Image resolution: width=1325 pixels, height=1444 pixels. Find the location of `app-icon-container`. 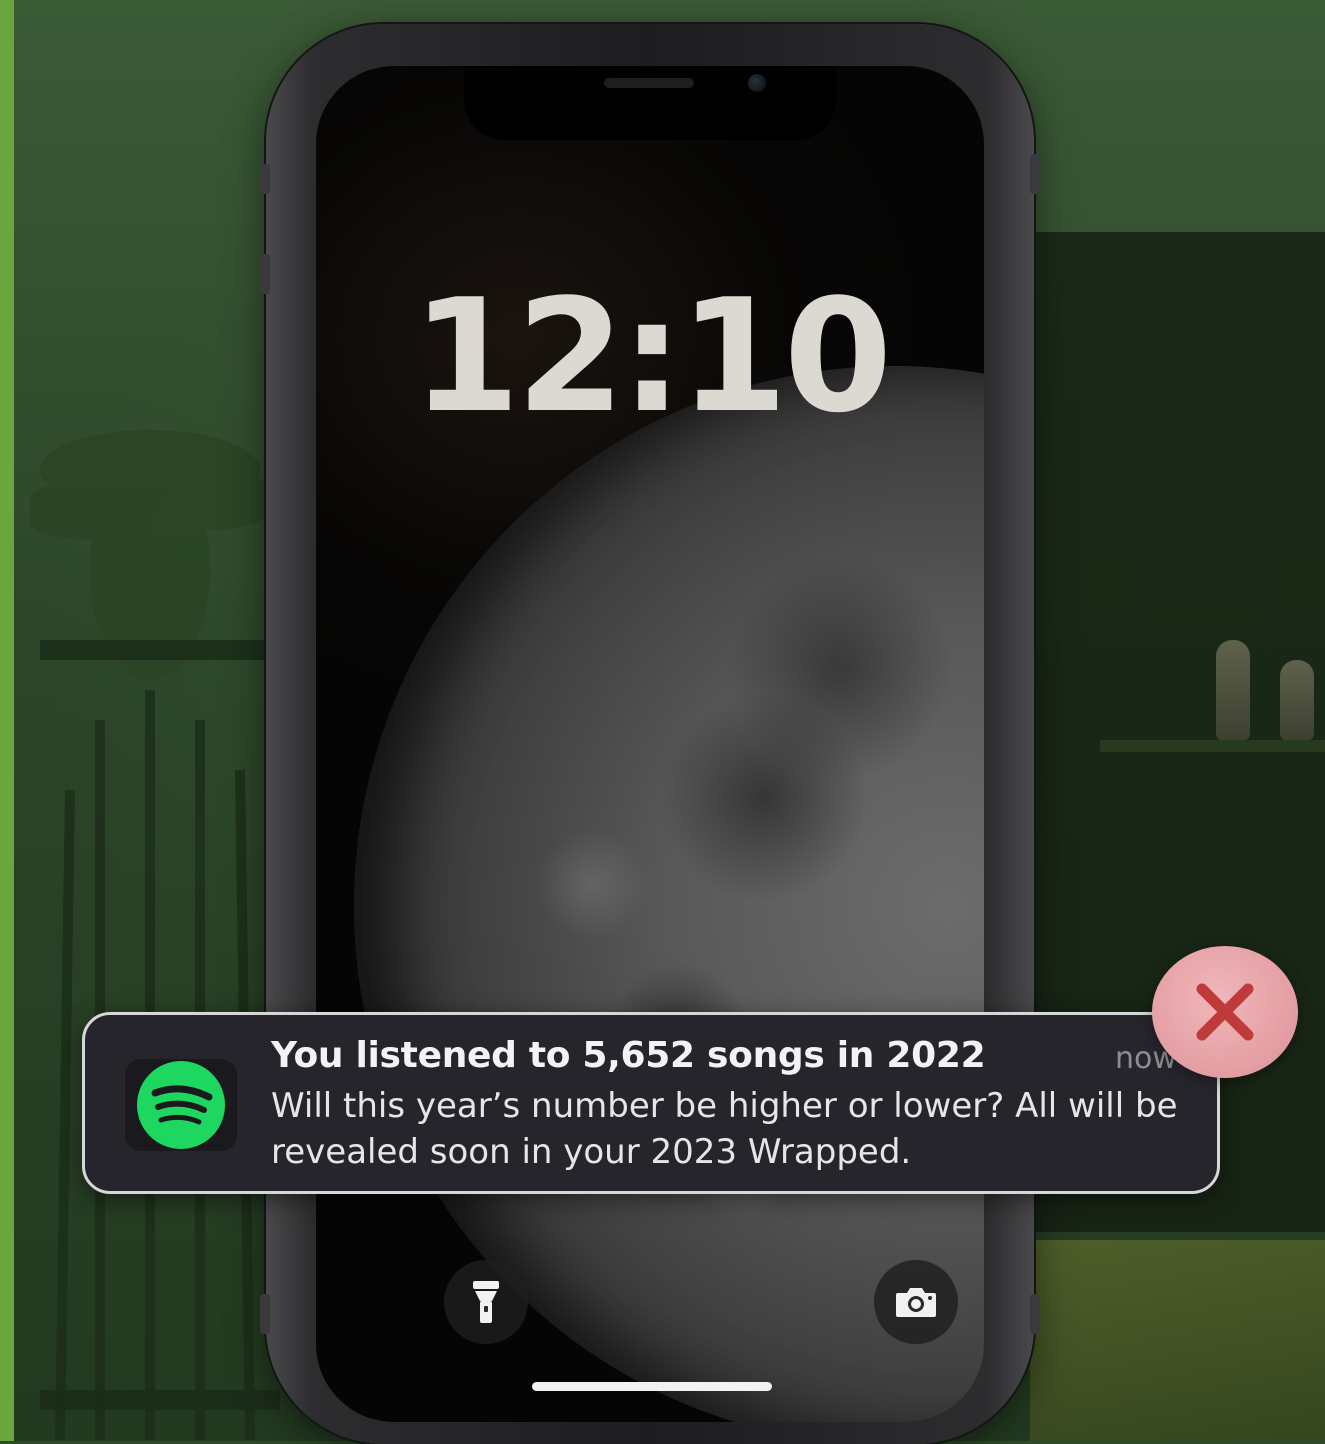

app-icon-container is located at coordinates (181, 1105).